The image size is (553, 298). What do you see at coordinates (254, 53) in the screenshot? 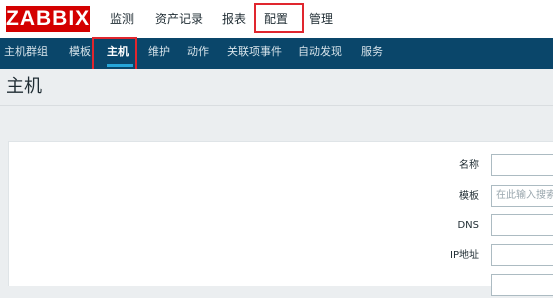
I see `subnav-correlation: 关联项事件` at bounding box center [254, 53].